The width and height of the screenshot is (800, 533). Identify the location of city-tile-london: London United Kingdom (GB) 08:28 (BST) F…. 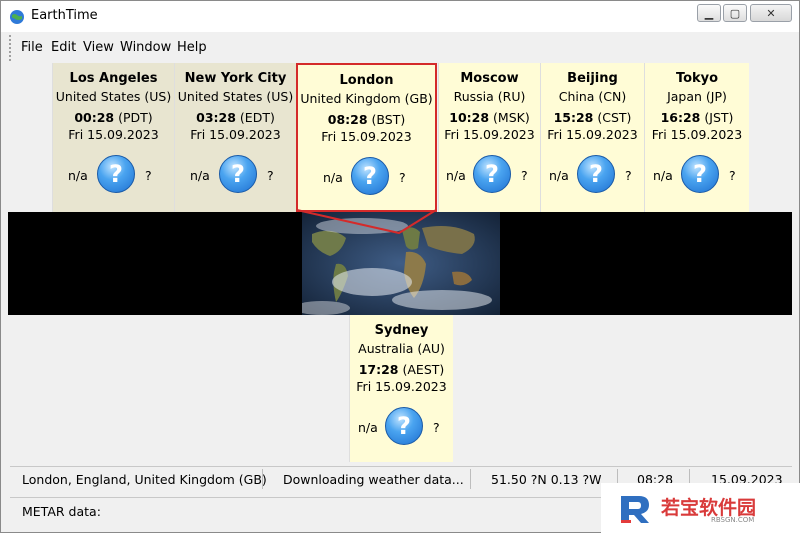
(366, 137).